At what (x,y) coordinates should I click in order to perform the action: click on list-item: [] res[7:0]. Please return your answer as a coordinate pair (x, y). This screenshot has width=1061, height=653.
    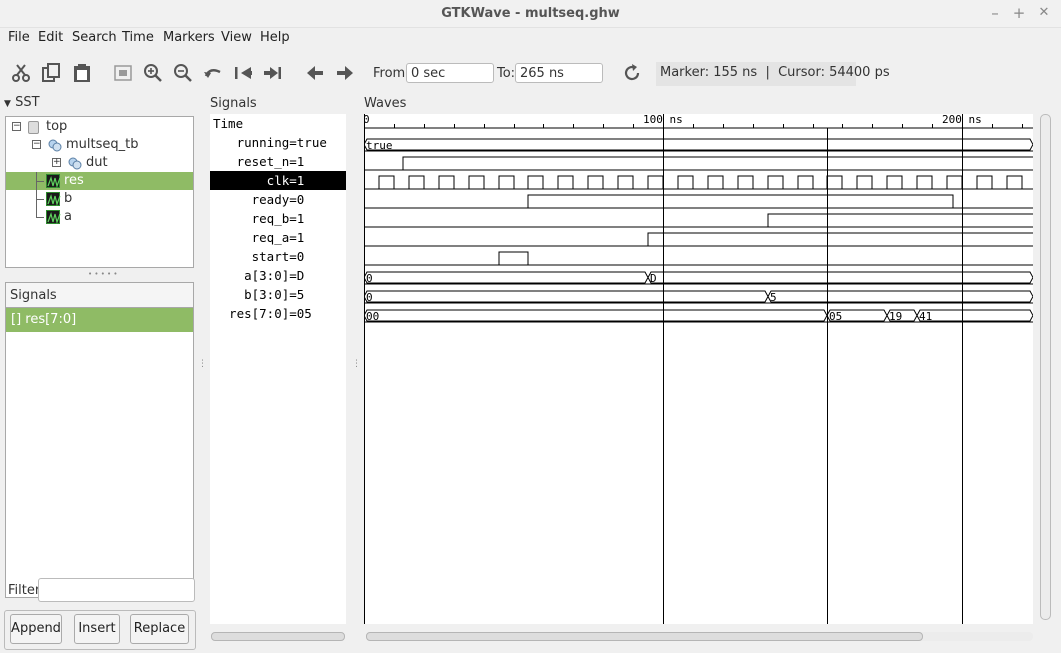
    Looking at the image, I should click on (99, 320).